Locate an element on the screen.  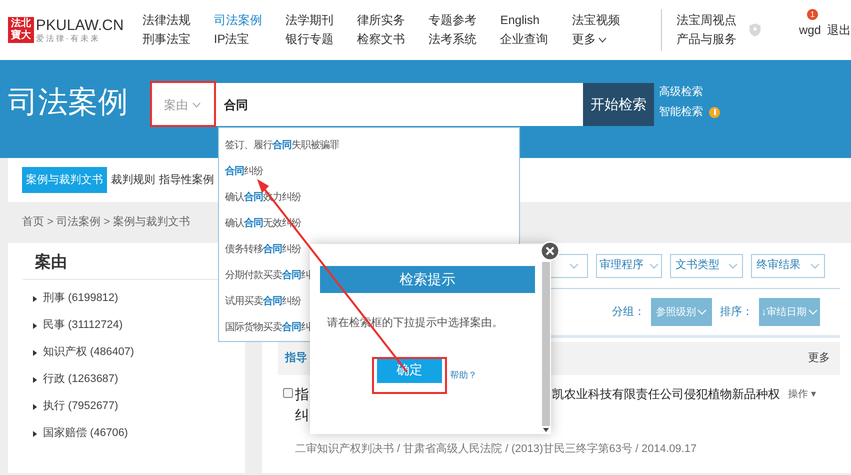
filter-dropdown: 文书类型 is located at coordinates (706, 266).